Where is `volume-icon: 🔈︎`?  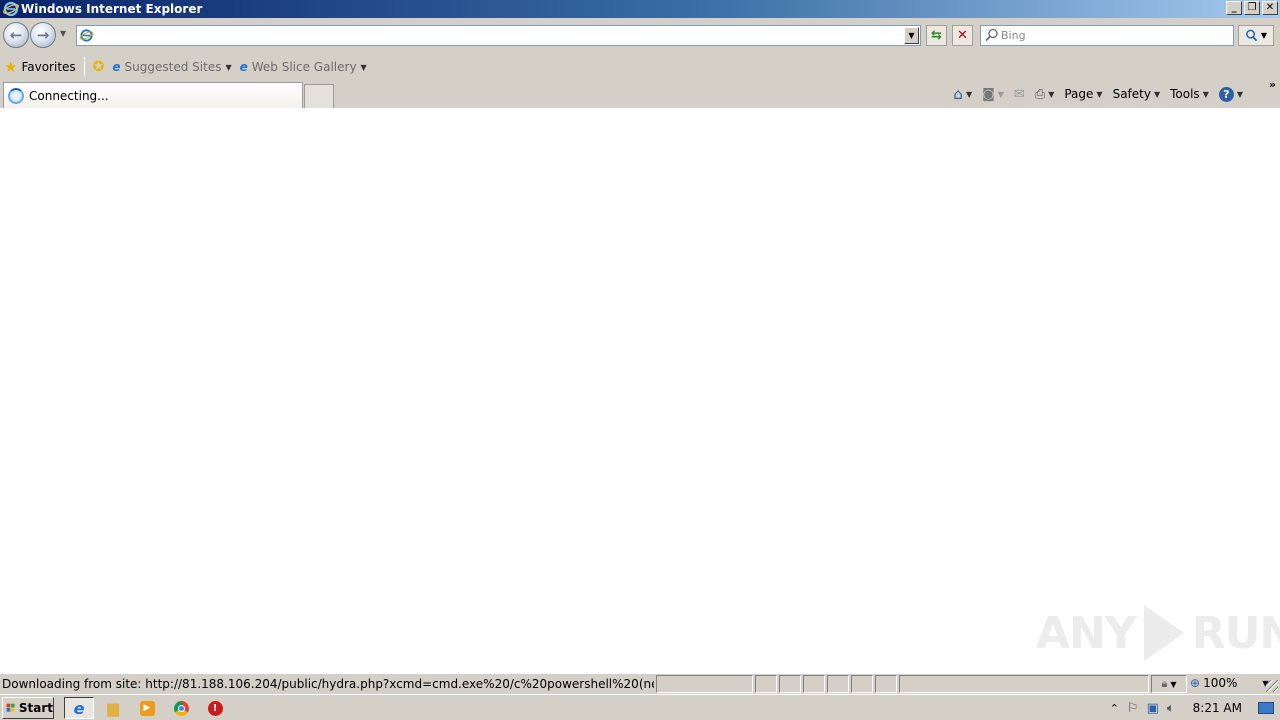 volume-icon: 🔈︎ is located at coordinates (1171, 708).